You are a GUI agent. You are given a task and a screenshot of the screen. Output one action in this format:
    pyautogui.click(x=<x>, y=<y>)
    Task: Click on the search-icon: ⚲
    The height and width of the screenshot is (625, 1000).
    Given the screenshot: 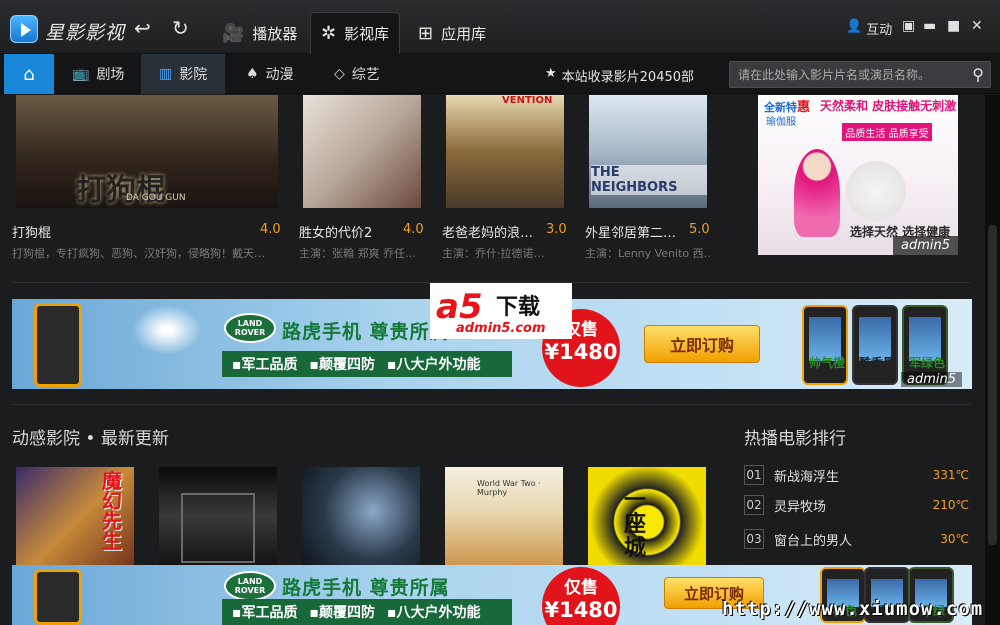 What is the action you would take?
    pyautogui.click(x=978, y=74)
    